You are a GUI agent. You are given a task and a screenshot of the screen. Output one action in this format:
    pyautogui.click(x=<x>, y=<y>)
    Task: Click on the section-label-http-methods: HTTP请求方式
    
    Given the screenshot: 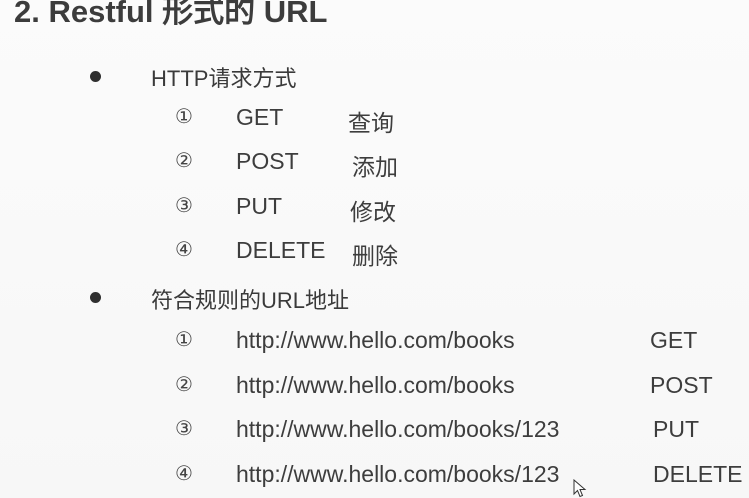 What is the action you would take?
    pyautogui.click(x=224, y=78)
    